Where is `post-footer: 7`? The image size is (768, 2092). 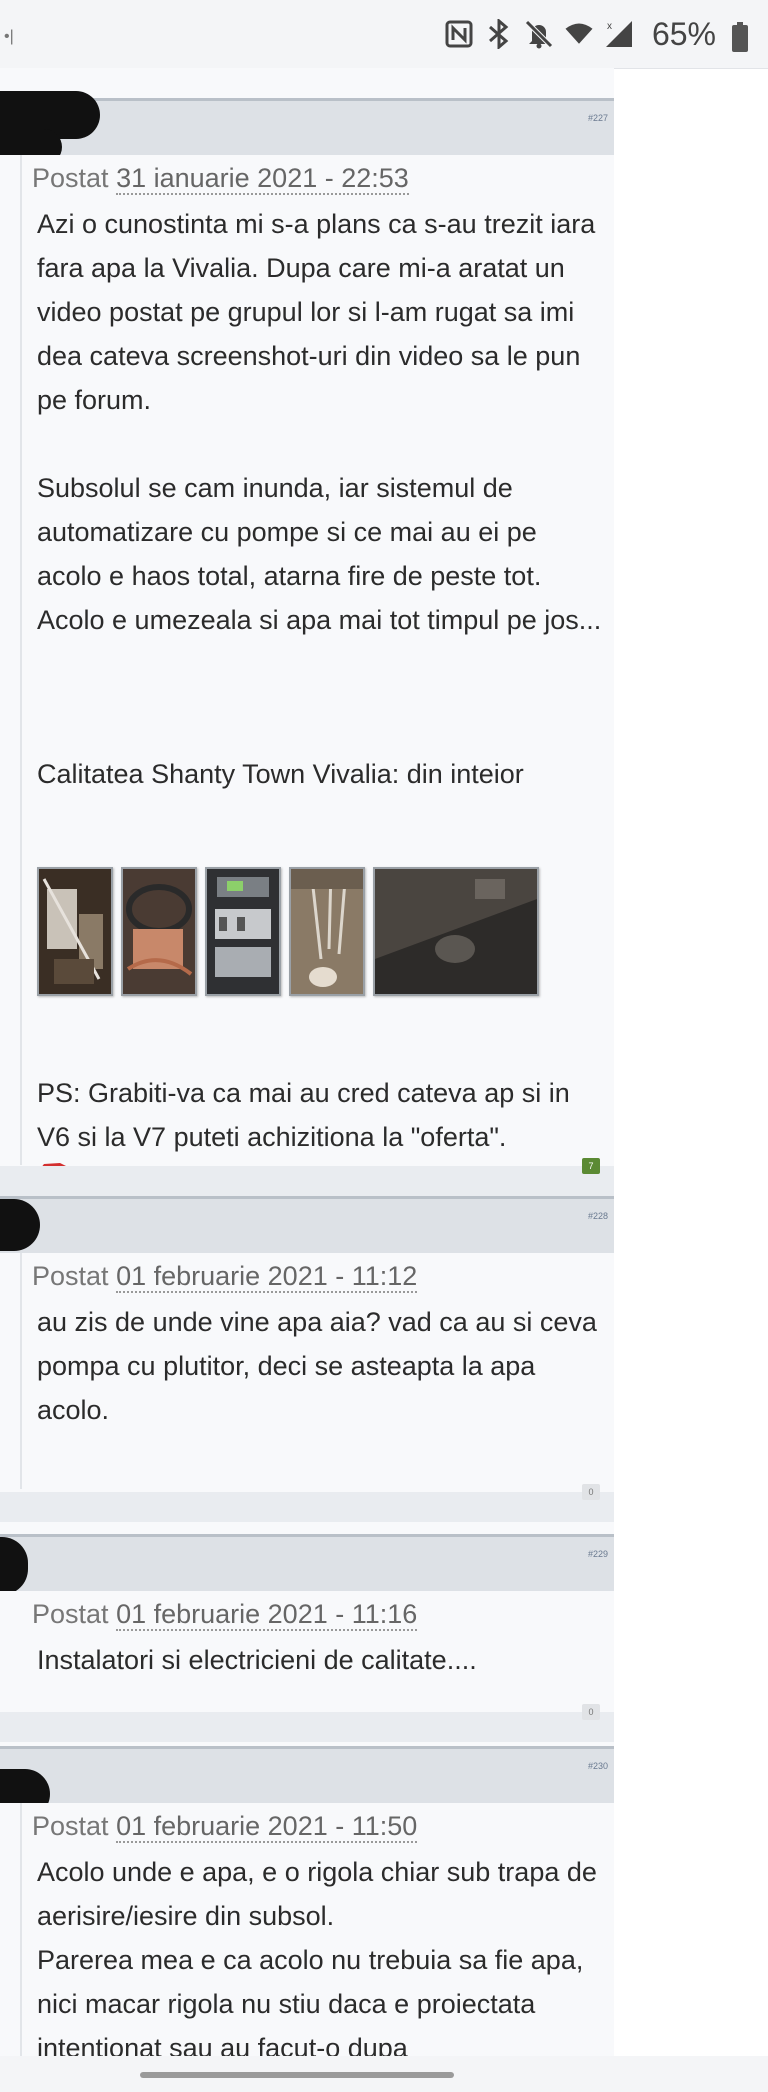 post-footer: 7 is located at coordinates (307, 1177).